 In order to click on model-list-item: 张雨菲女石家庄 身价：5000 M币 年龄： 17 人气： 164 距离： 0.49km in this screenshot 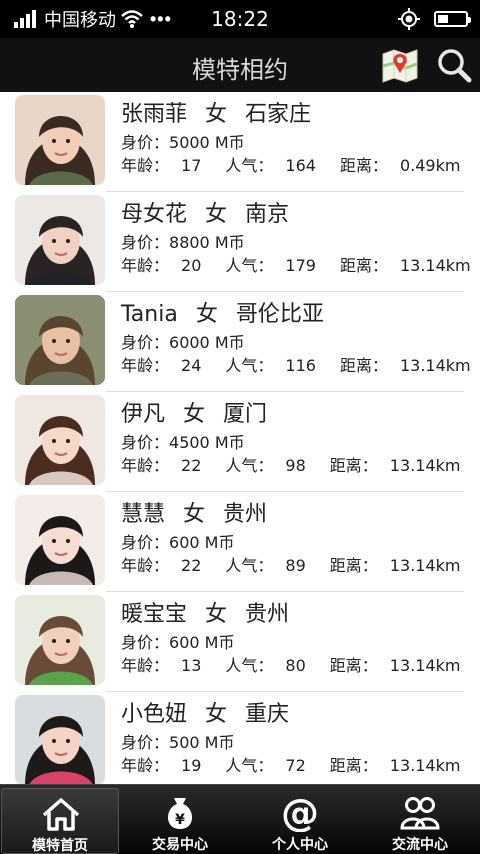, I will do `click(240, 142)`.